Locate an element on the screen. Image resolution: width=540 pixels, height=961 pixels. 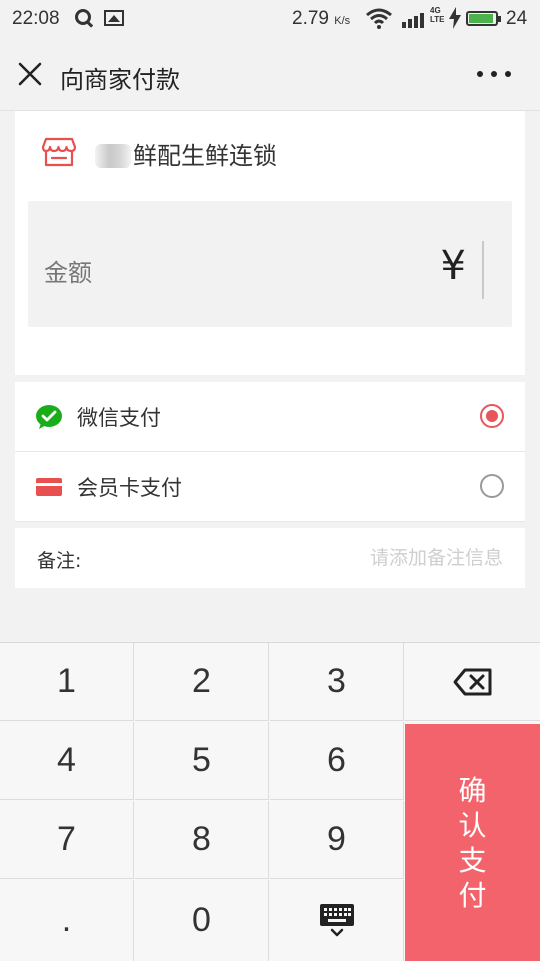
confirm-payment-label: 确认支付 is located at coordinates (472, 842).